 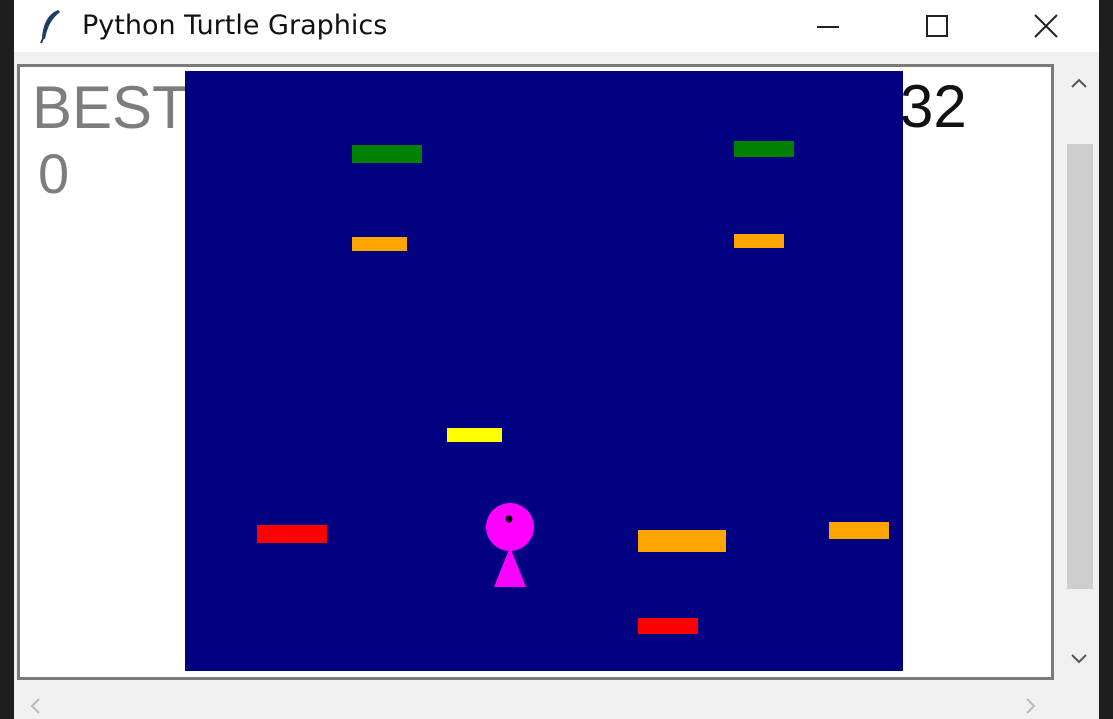 I want to click on feather-icon, so click(x=50, y=27).